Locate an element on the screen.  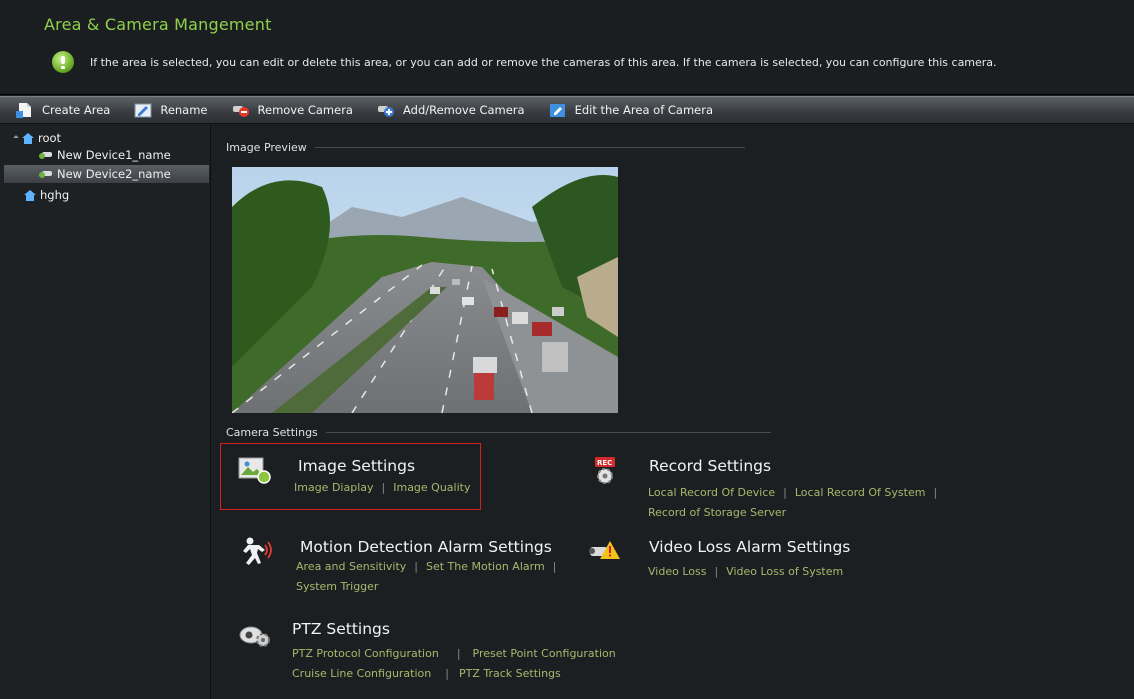
create-area-icon is located at coordinates (23, 110).